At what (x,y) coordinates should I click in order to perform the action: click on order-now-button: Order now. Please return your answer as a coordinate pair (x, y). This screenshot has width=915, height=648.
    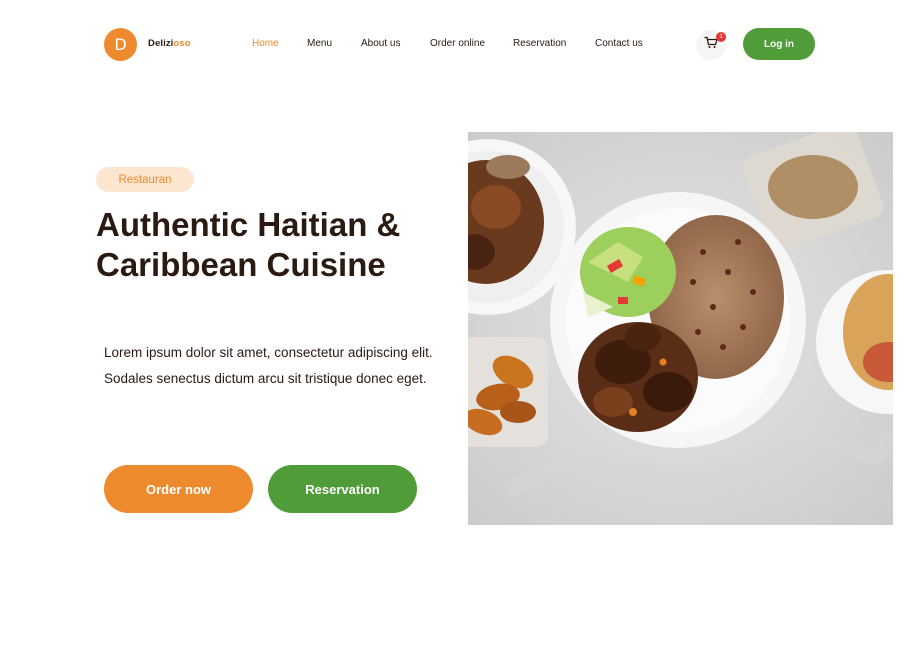
    Looking at the image, I should click on (178, 489).